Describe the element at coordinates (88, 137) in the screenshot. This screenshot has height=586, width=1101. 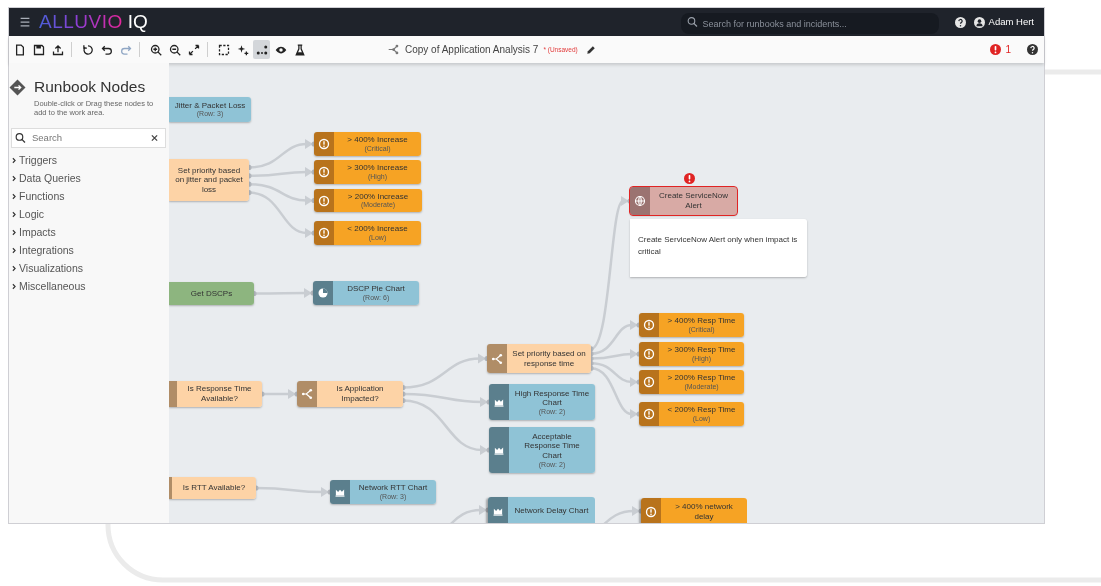
I see `node-search-field: Search` at that location.